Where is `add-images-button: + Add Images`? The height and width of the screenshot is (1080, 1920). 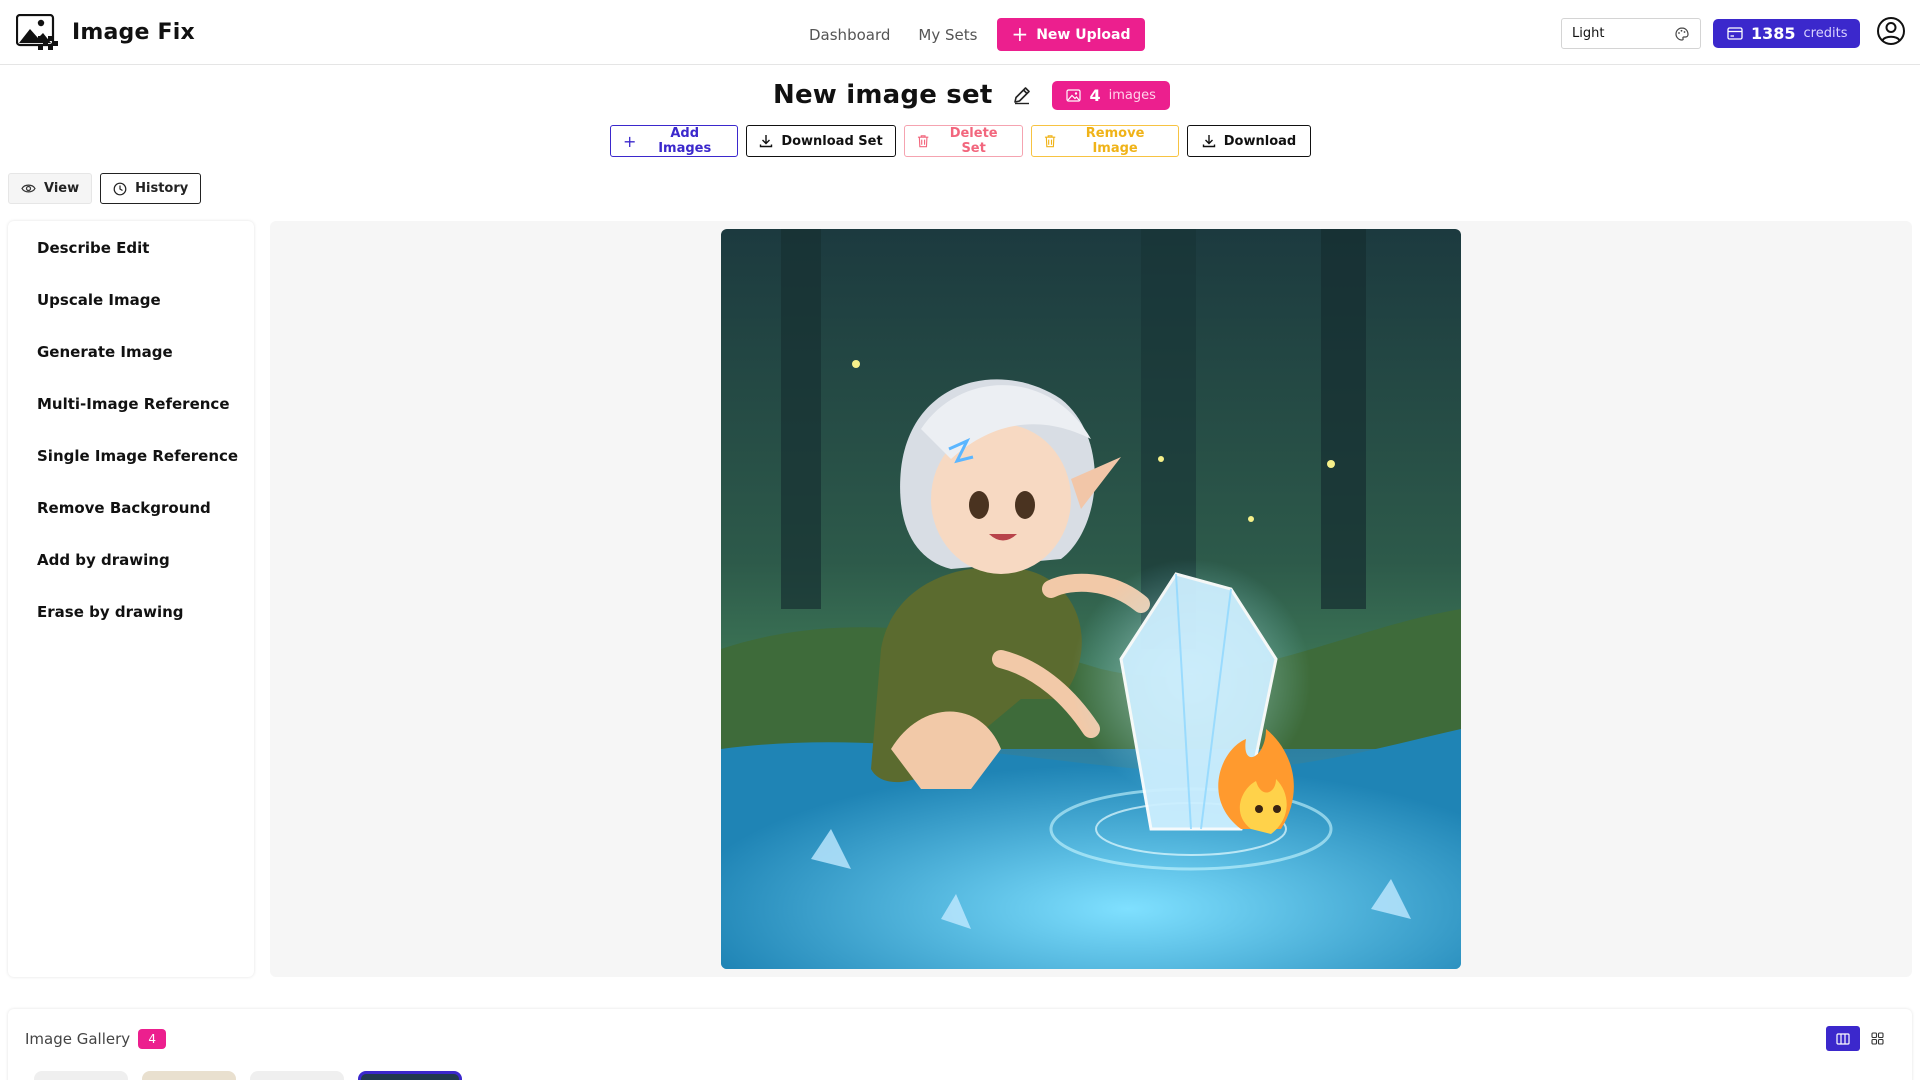 add-images-button: + Add Images is located at coordinates (674, 141).